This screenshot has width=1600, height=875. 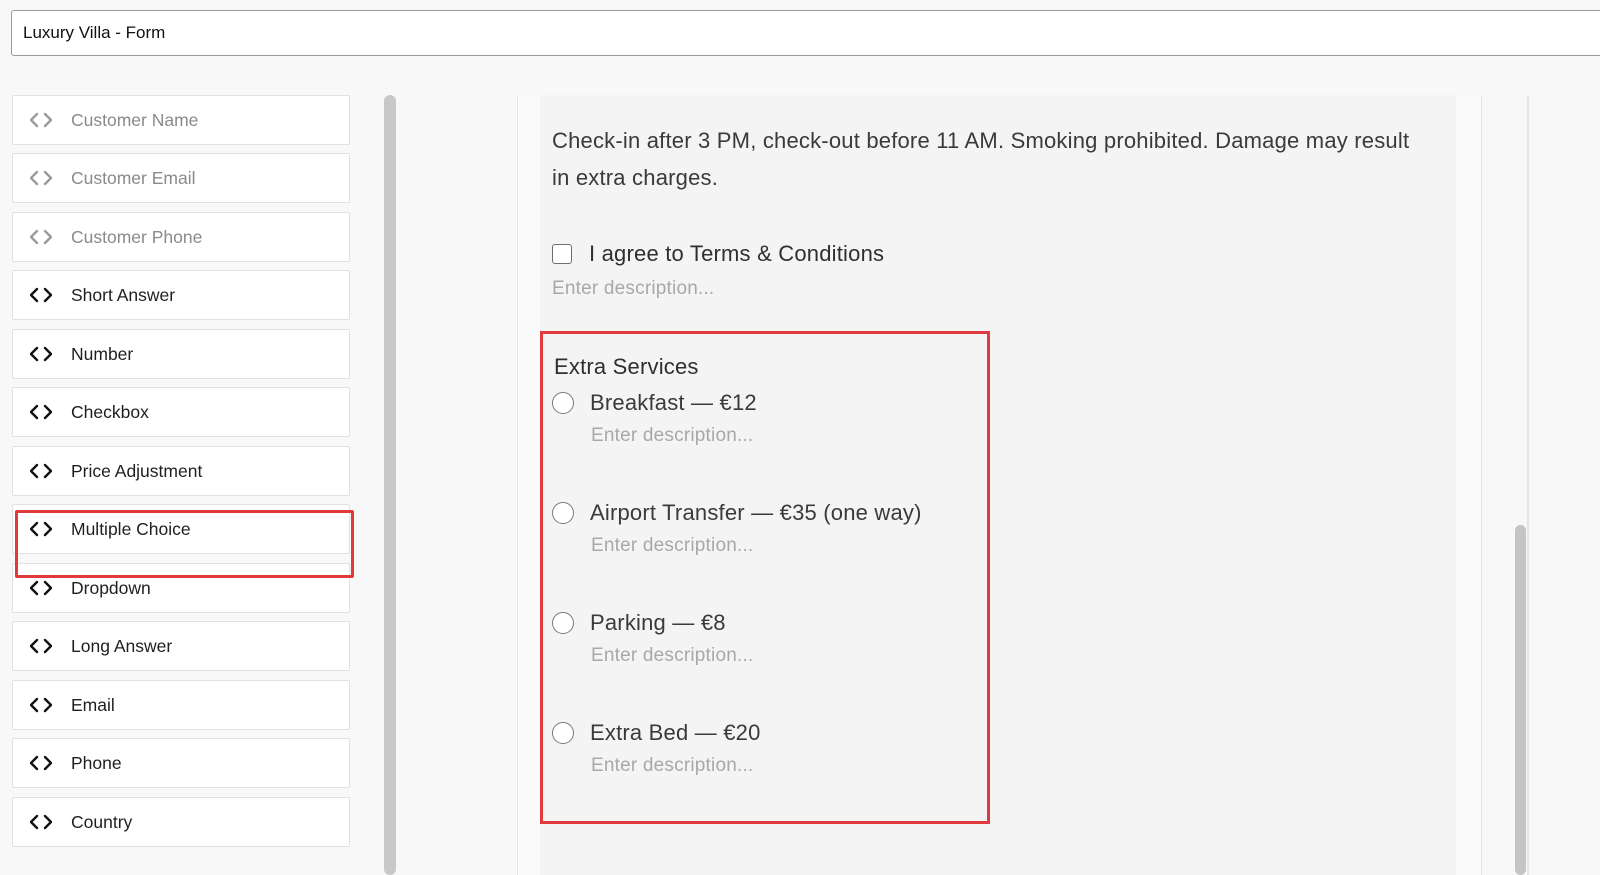 What do you see at coordinates (110, 411) in the screenshot?
I see `sidebar-item-label: Checkbox` at bounding box center [110, 411].